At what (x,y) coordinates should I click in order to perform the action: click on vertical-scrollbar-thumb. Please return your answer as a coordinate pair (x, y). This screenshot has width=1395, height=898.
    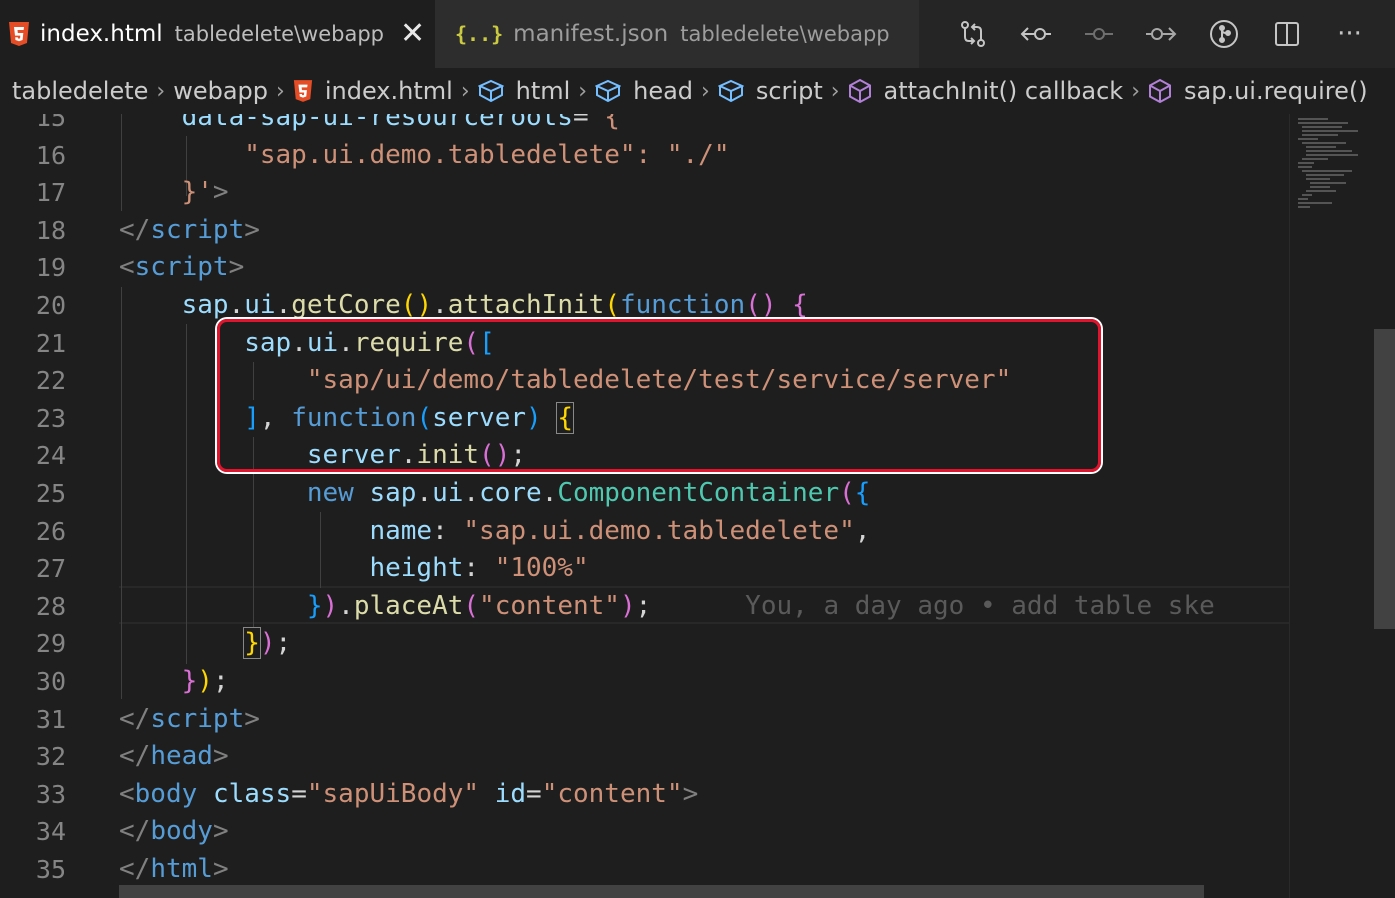
    Looking at the image, I should click on (1384, 479).